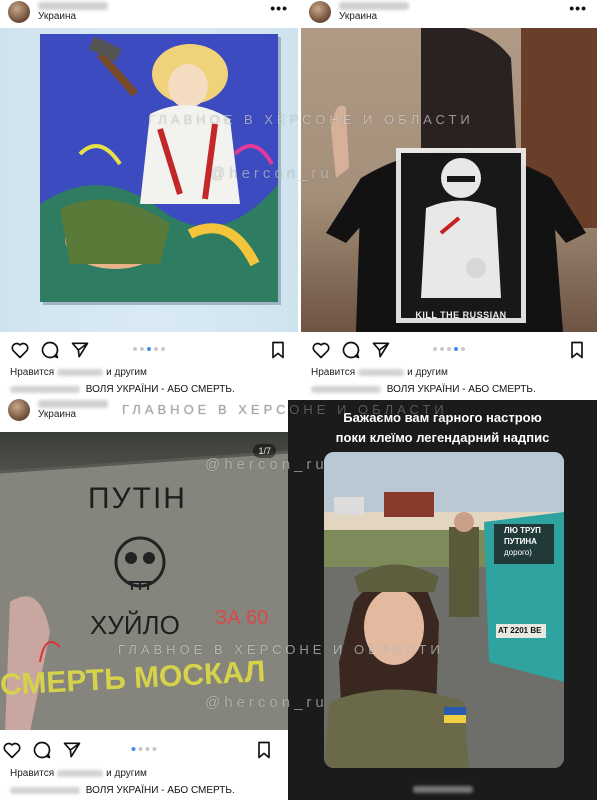 This screenshot has width=597, height=800. Describe the element at coordinates (135, 625) in the screenshot. I see `wall-text-2: ХУЙЛО` at that location.